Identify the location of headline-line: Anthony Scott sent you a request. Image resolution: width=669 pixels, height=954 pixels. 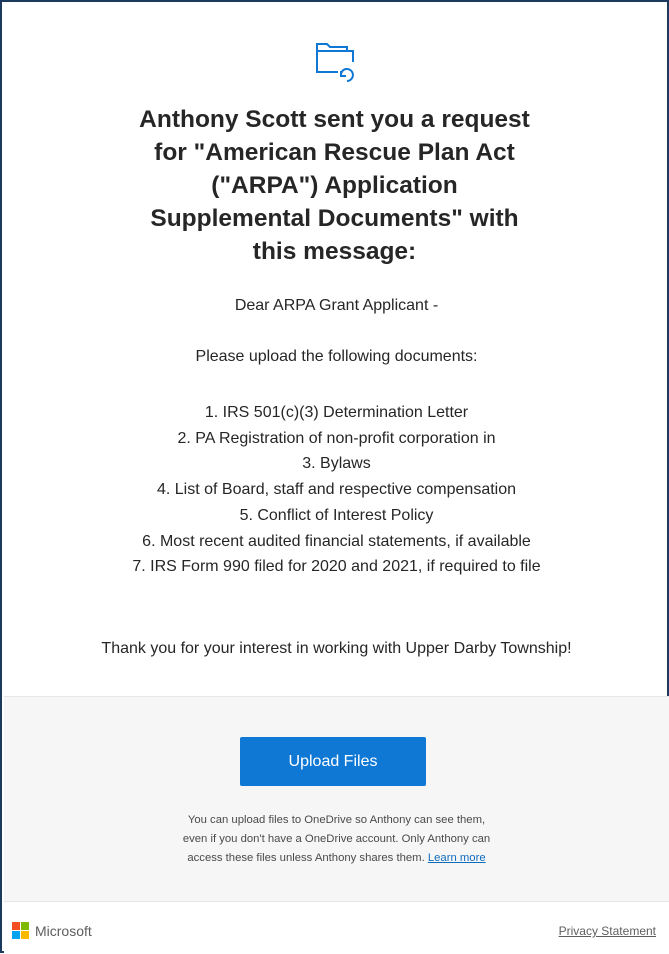
(334, 119).